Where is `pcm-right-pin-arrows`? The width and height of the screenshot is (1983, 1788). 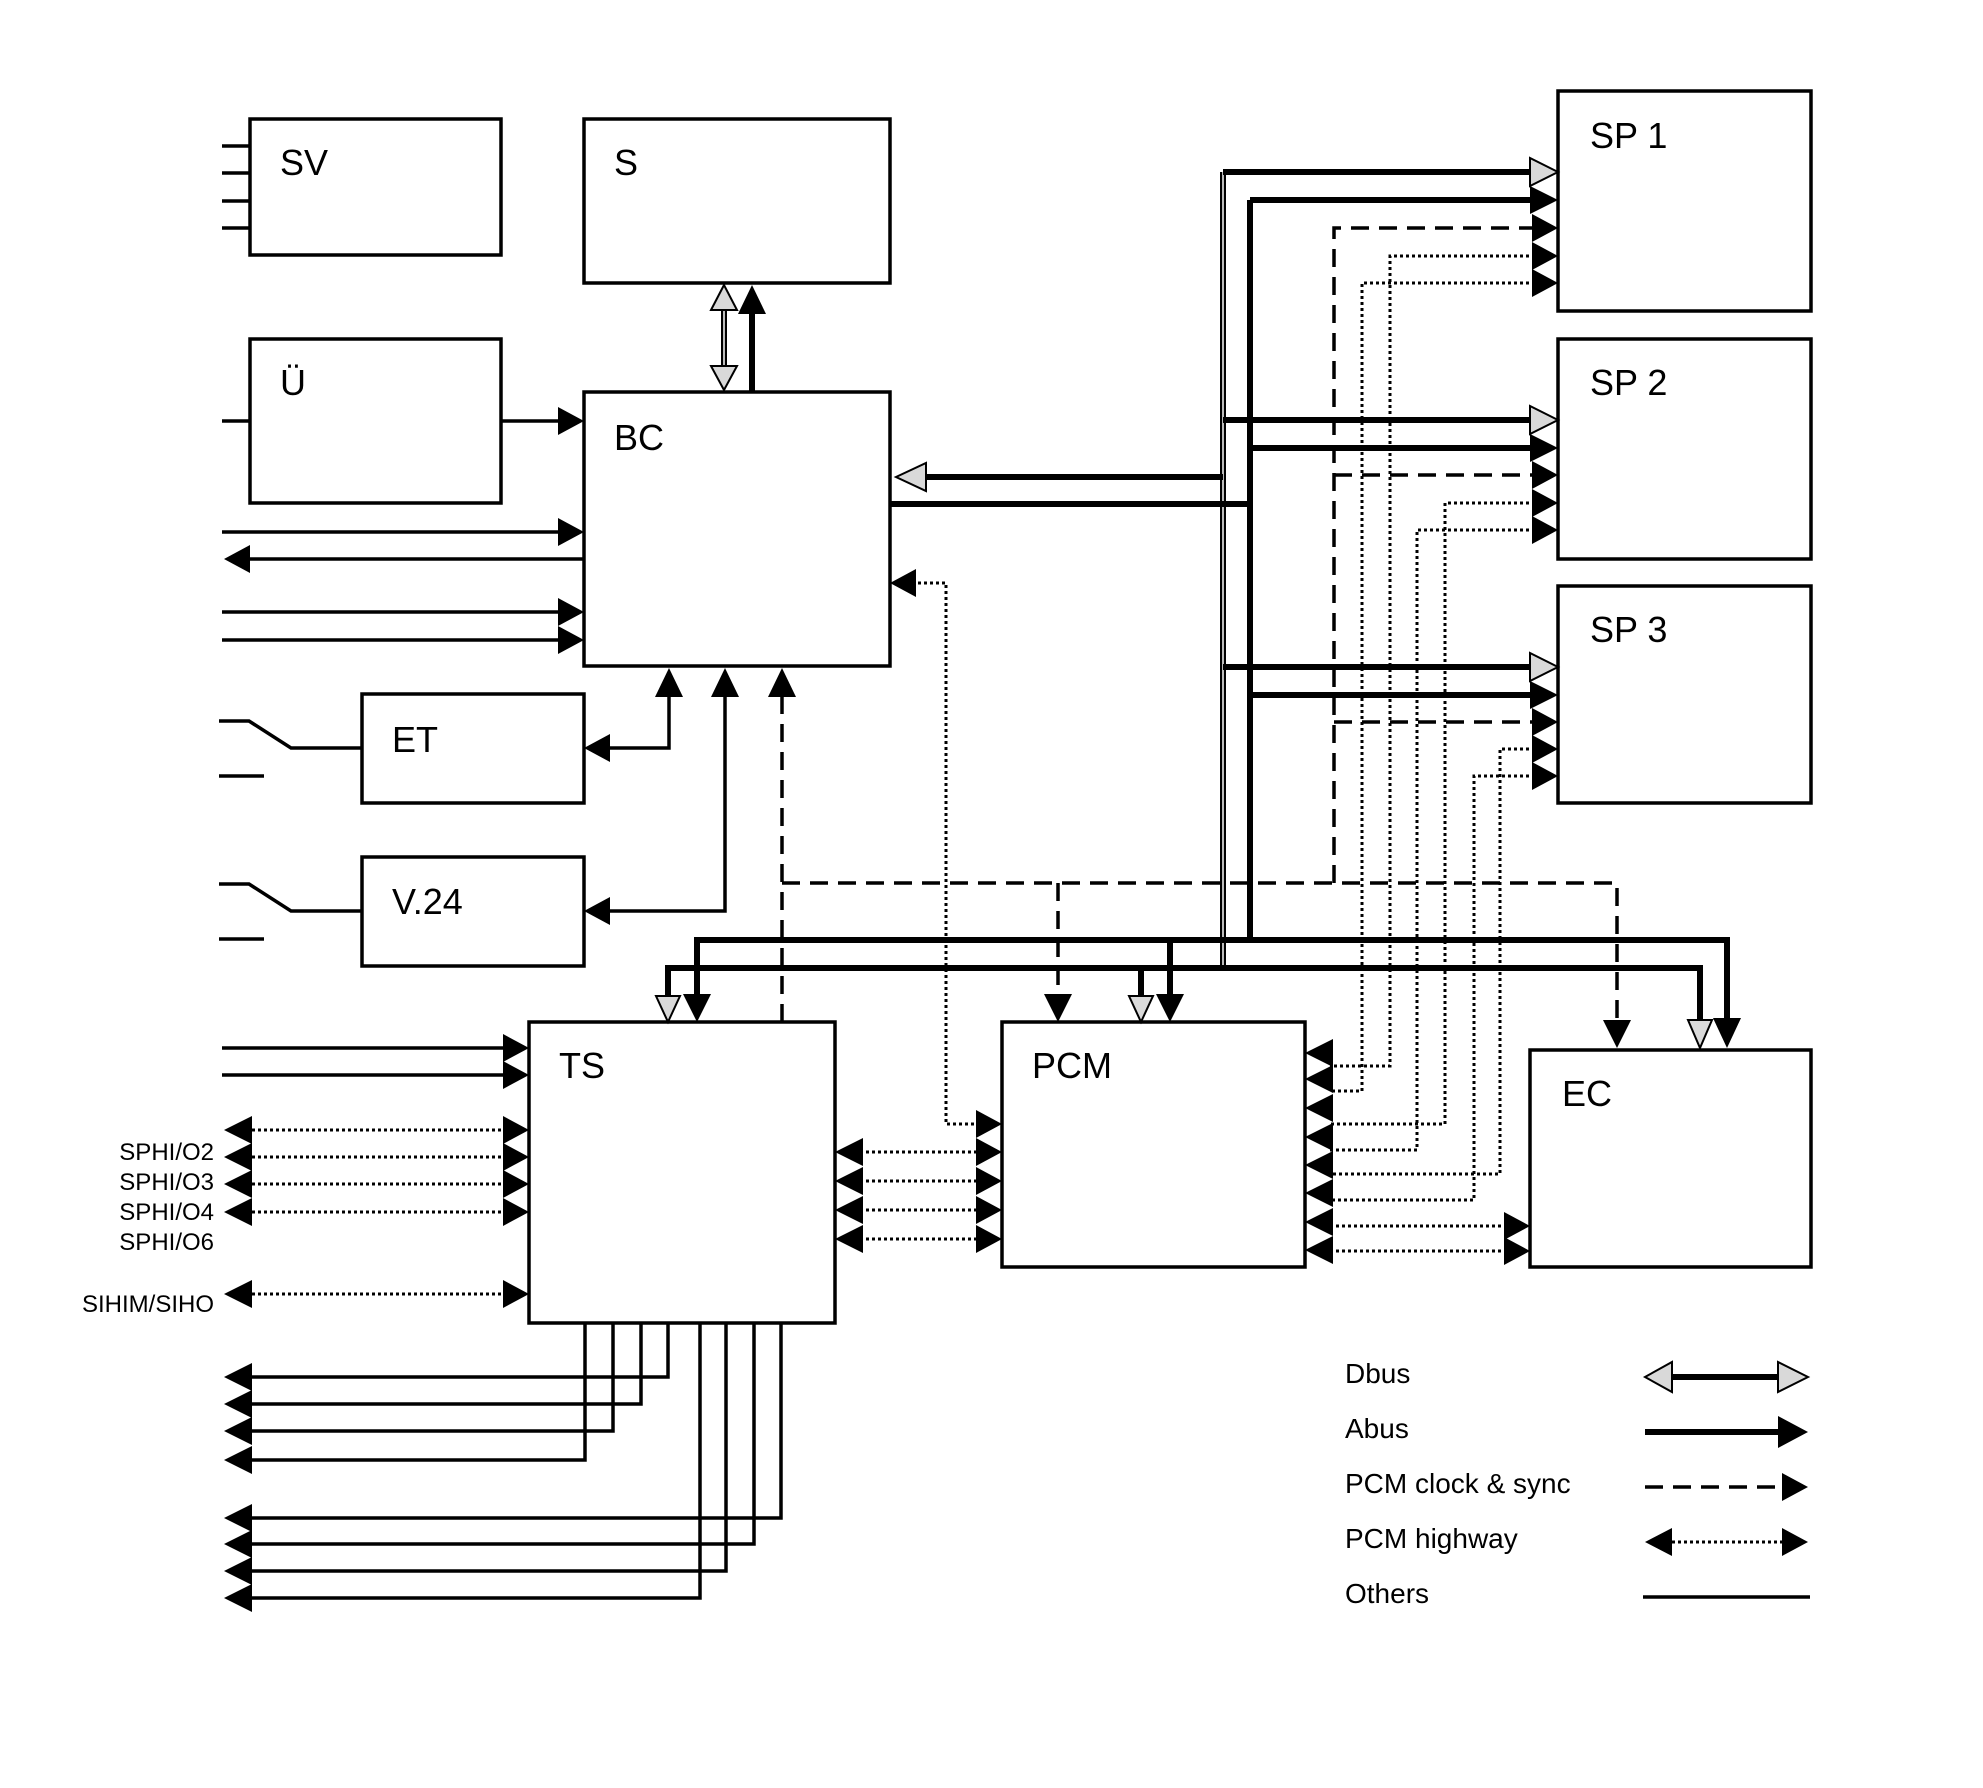
pcm-right-pin-arrows is located at coordinates (1319, 1151).